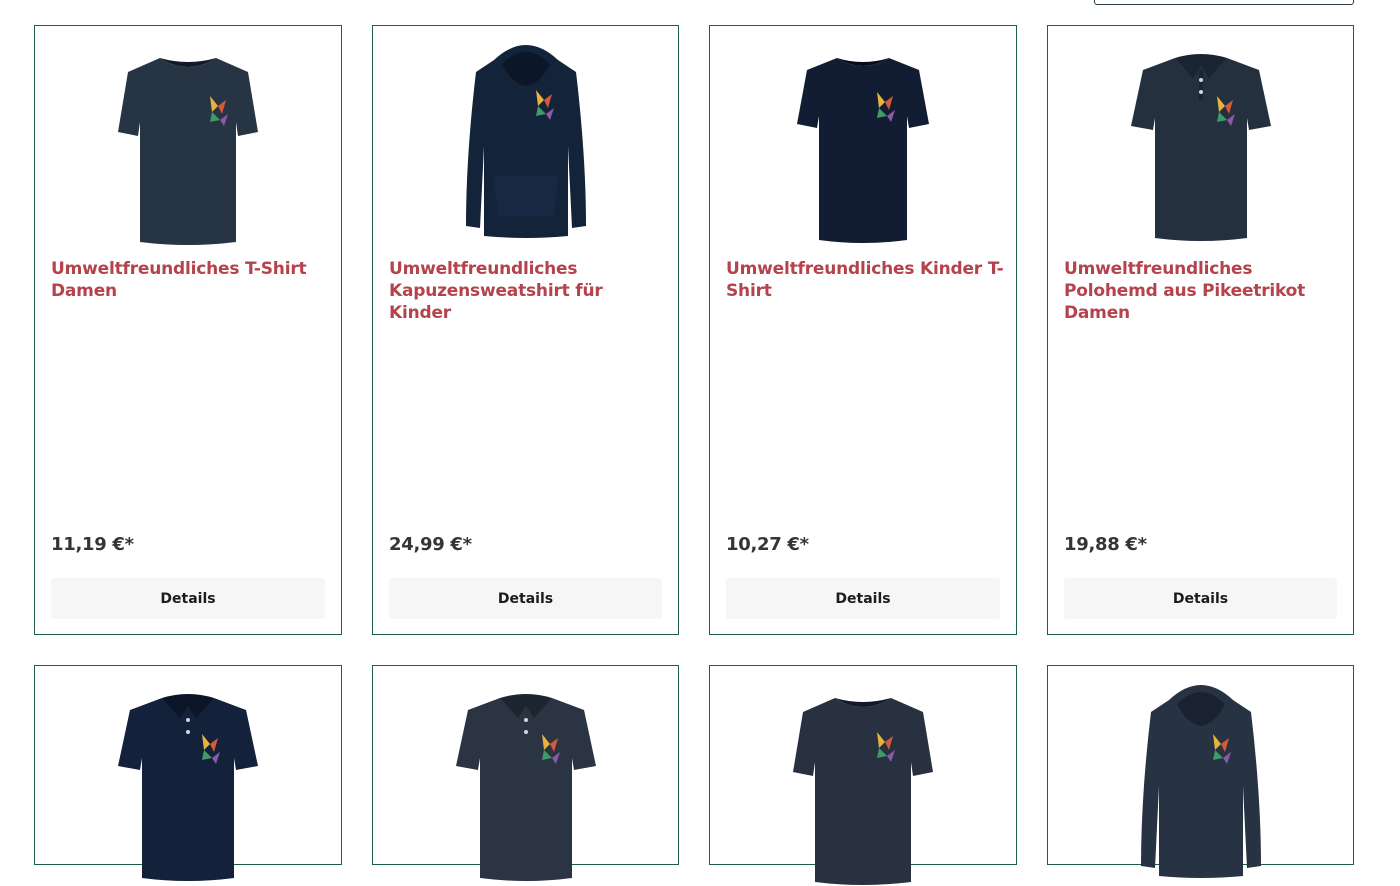 Image resolution: width=1400 pixels, height=886 pixels. What do you see at coordinates (1105, 544) in the screenshot?
I see `product-price: 19,88 €*` at bounding box center [1105, 544].